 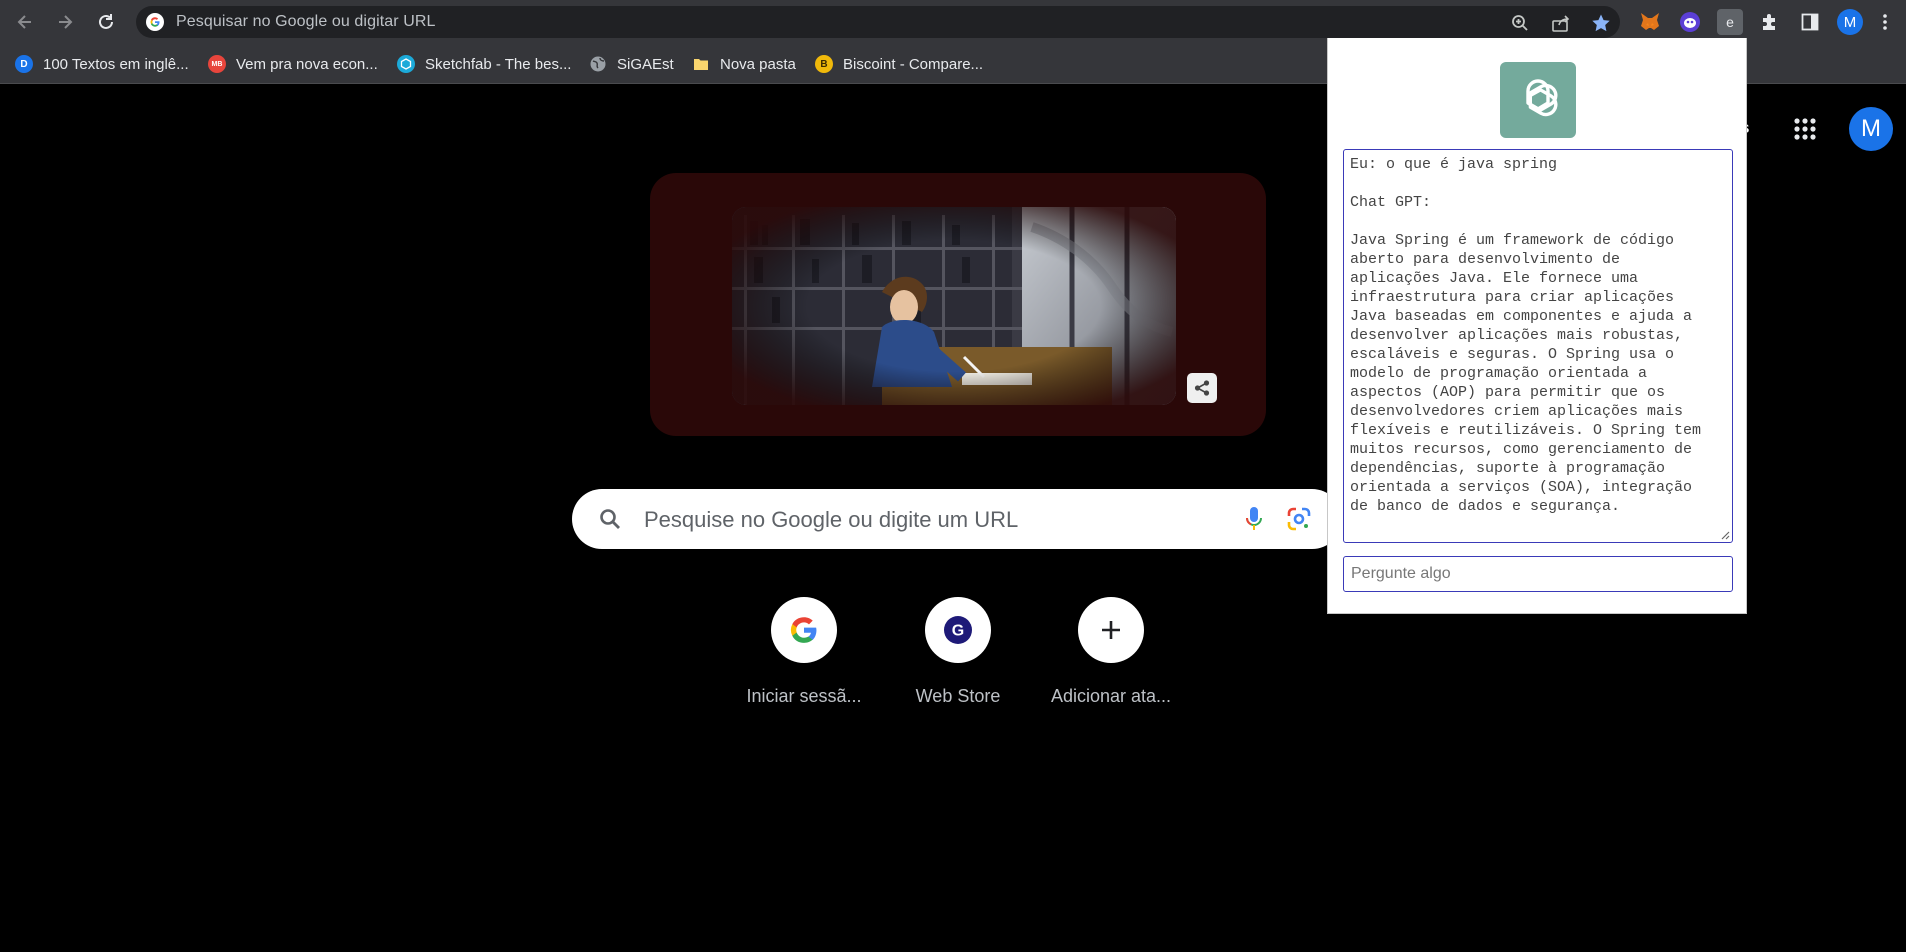 I want to click on reload-icon, so click(x=106, y=21).